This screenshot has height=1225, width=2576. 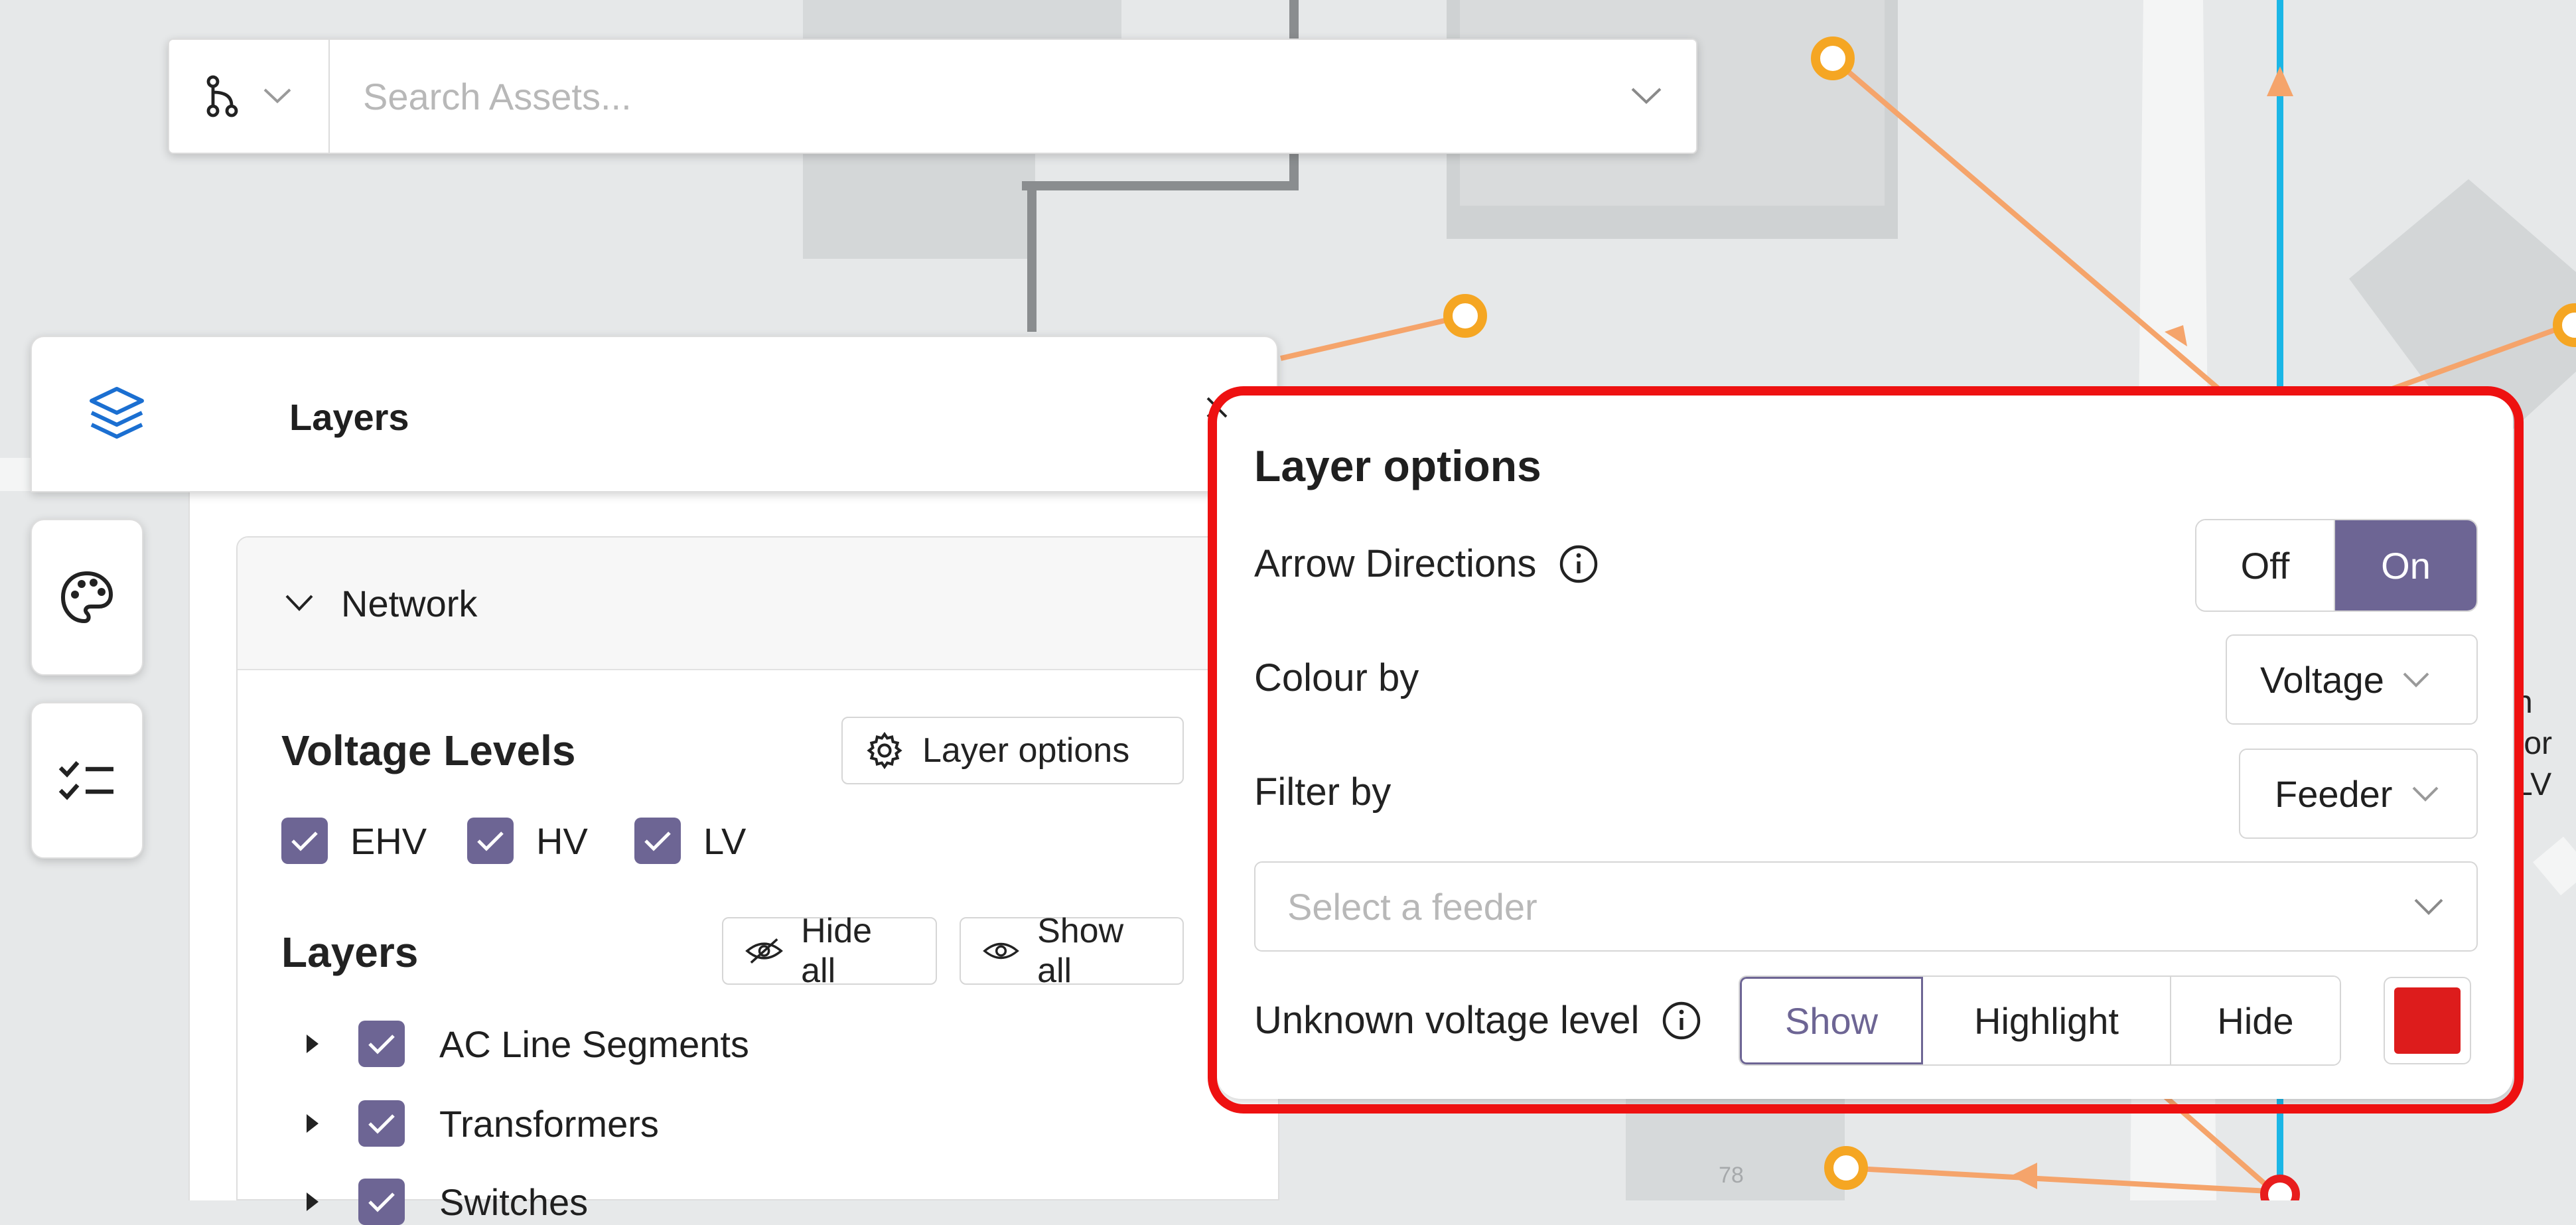 What do you see at coordinates (349, 417) in the screenshot?
I see `layers-panel-title: Layers` at bounding box center [349, 417].